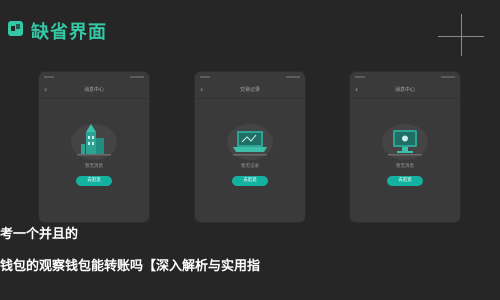 This screenshot has height=300, width=500. What do you see at coordinates (130, 266) in the screenshot?
I see `caption-line-2: 钱包的观察钱包能转账吗【深入解析与实用指` at bounding box center [130, 266].